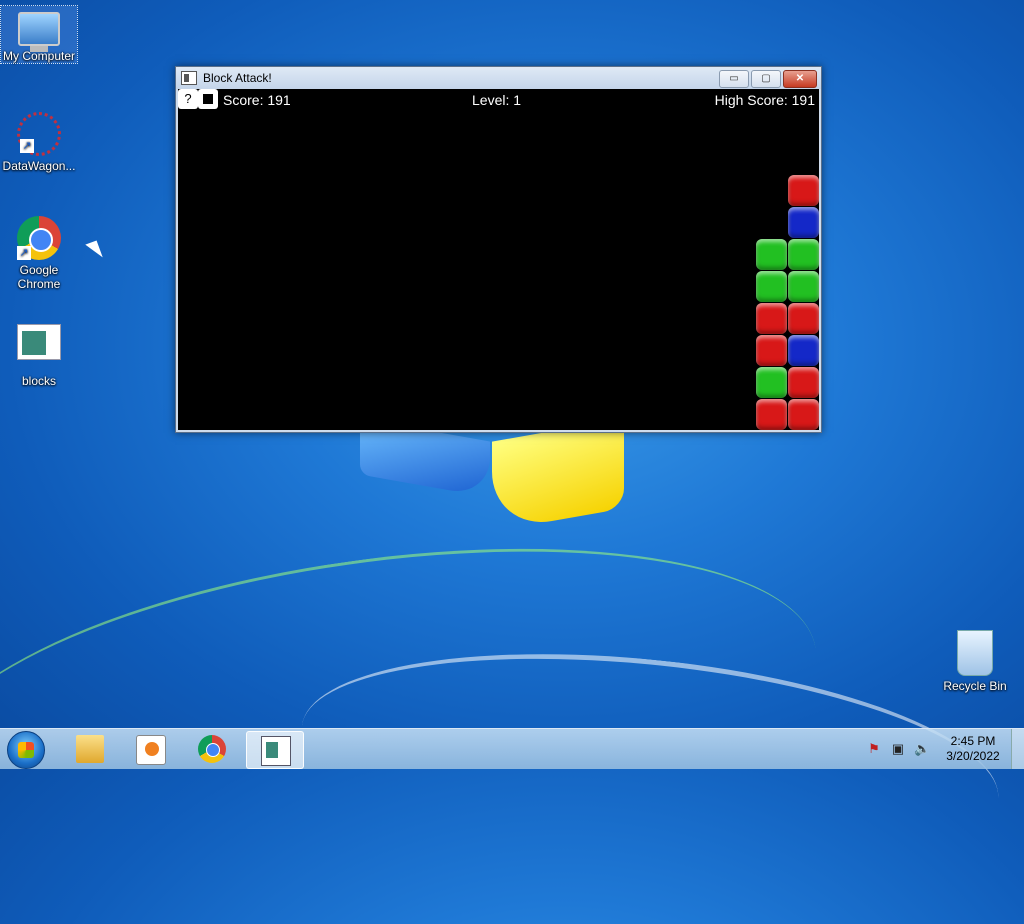 The image size is (1024, 924). I want to click on taskbar-item-windows-explorer, so click(90, 749).